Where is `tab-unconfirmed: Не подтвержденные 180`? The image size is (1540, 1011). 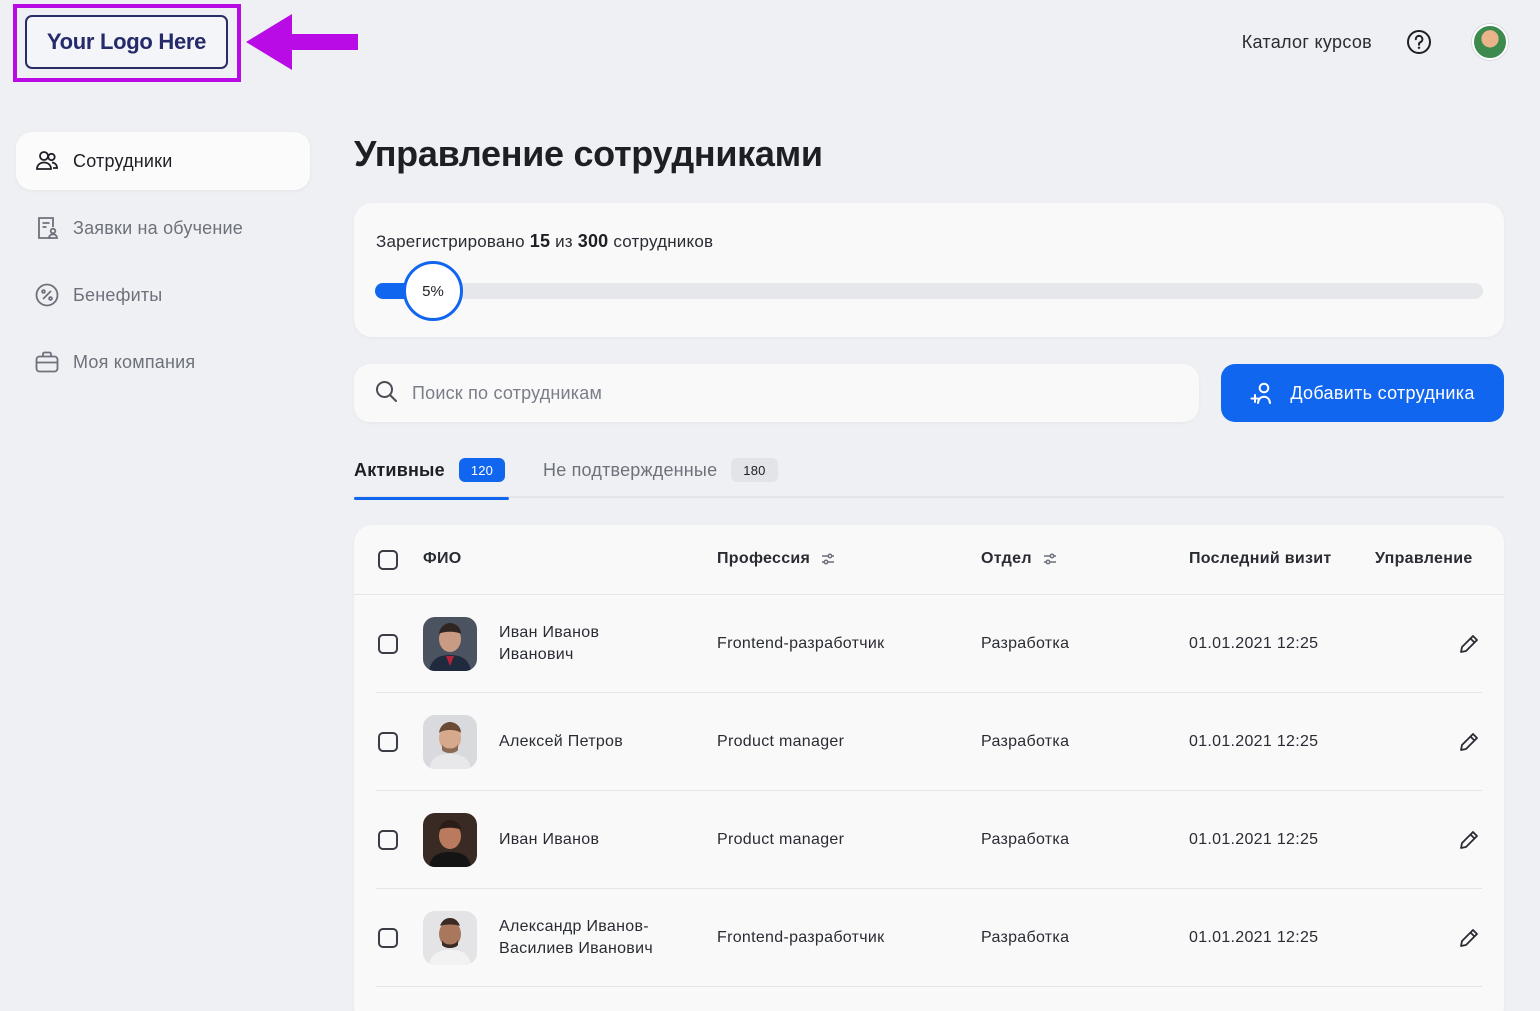
tab-unconfirmed: Не подтвержденные 180 is located at coordinates (660, 470).